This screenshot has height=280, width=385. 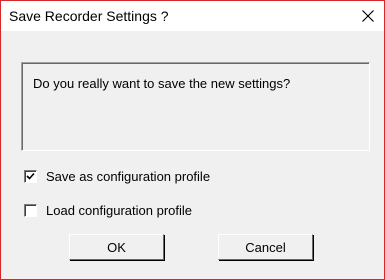 What do you see at coordinates (192, 16) in the screenshot?
I see `title-bar: Save Recorder Settings ?` at bounding box center [192, 16].